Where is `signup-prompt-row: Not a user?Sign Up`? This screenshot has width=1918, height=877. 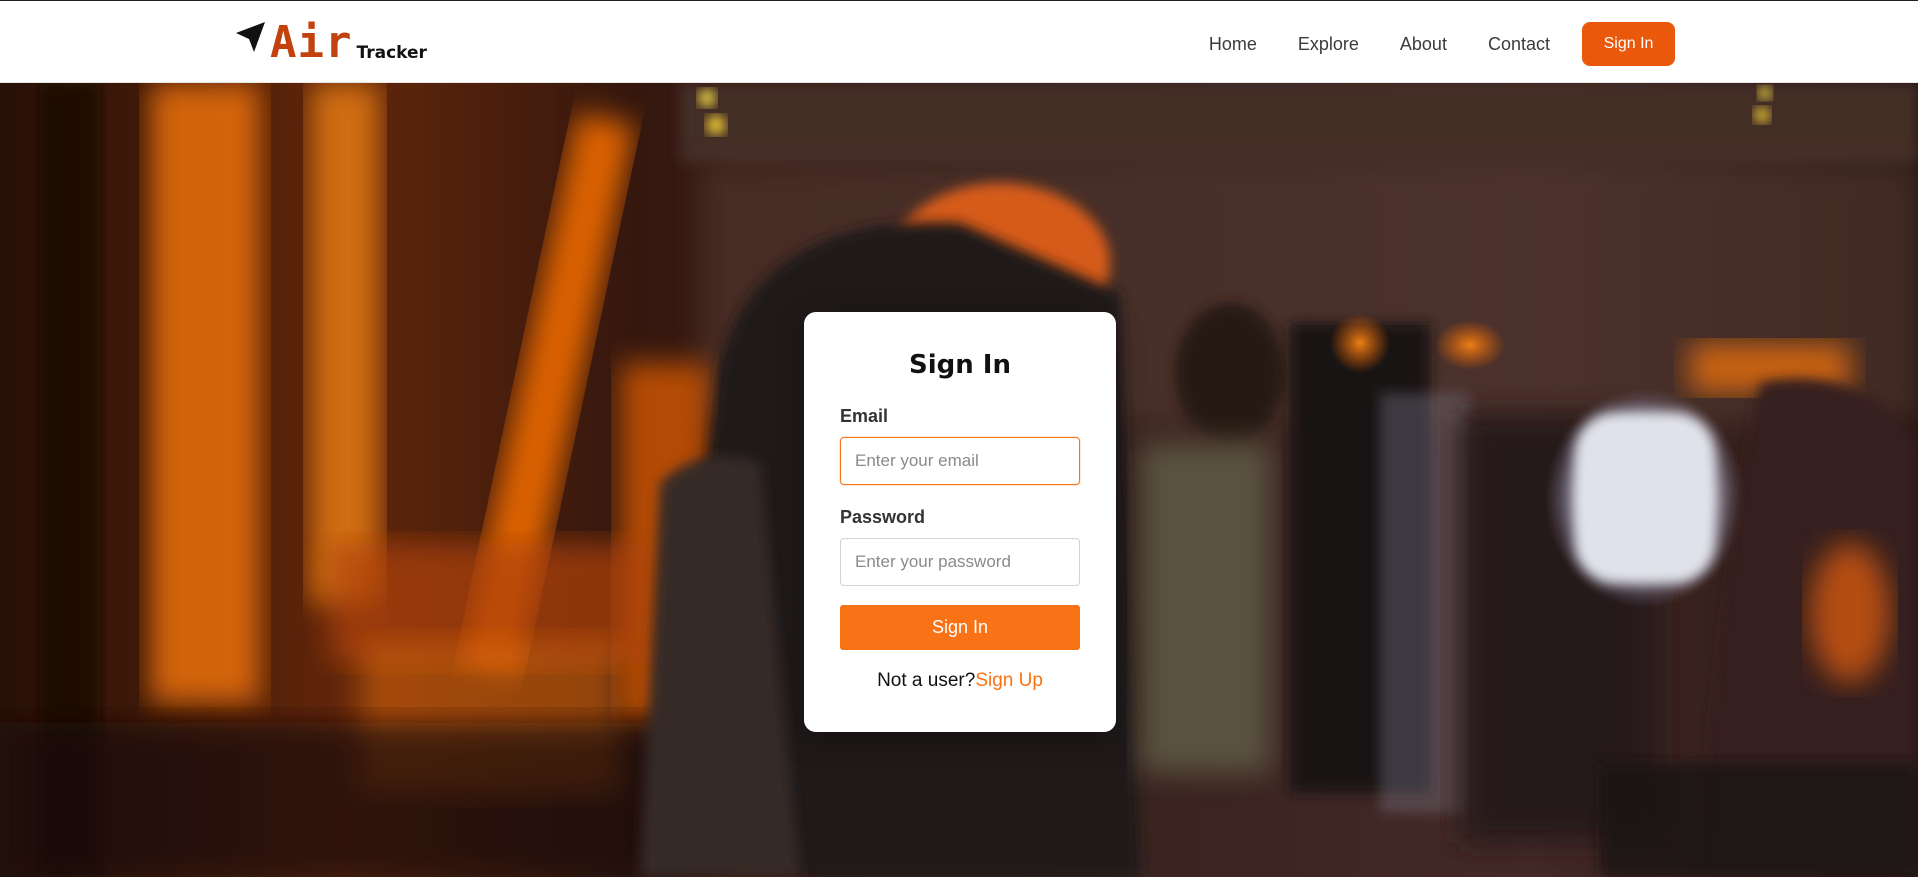
signup-prompt-row: Not a user?Sign Up is located at coordinates (960, 681).